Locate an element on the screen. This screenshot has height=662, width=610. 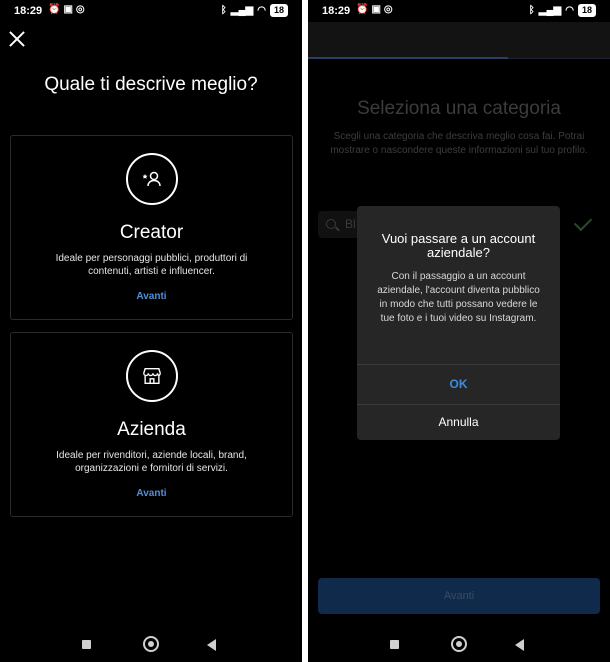
business-next-link: Avanti is located at coordinates (151, 493).